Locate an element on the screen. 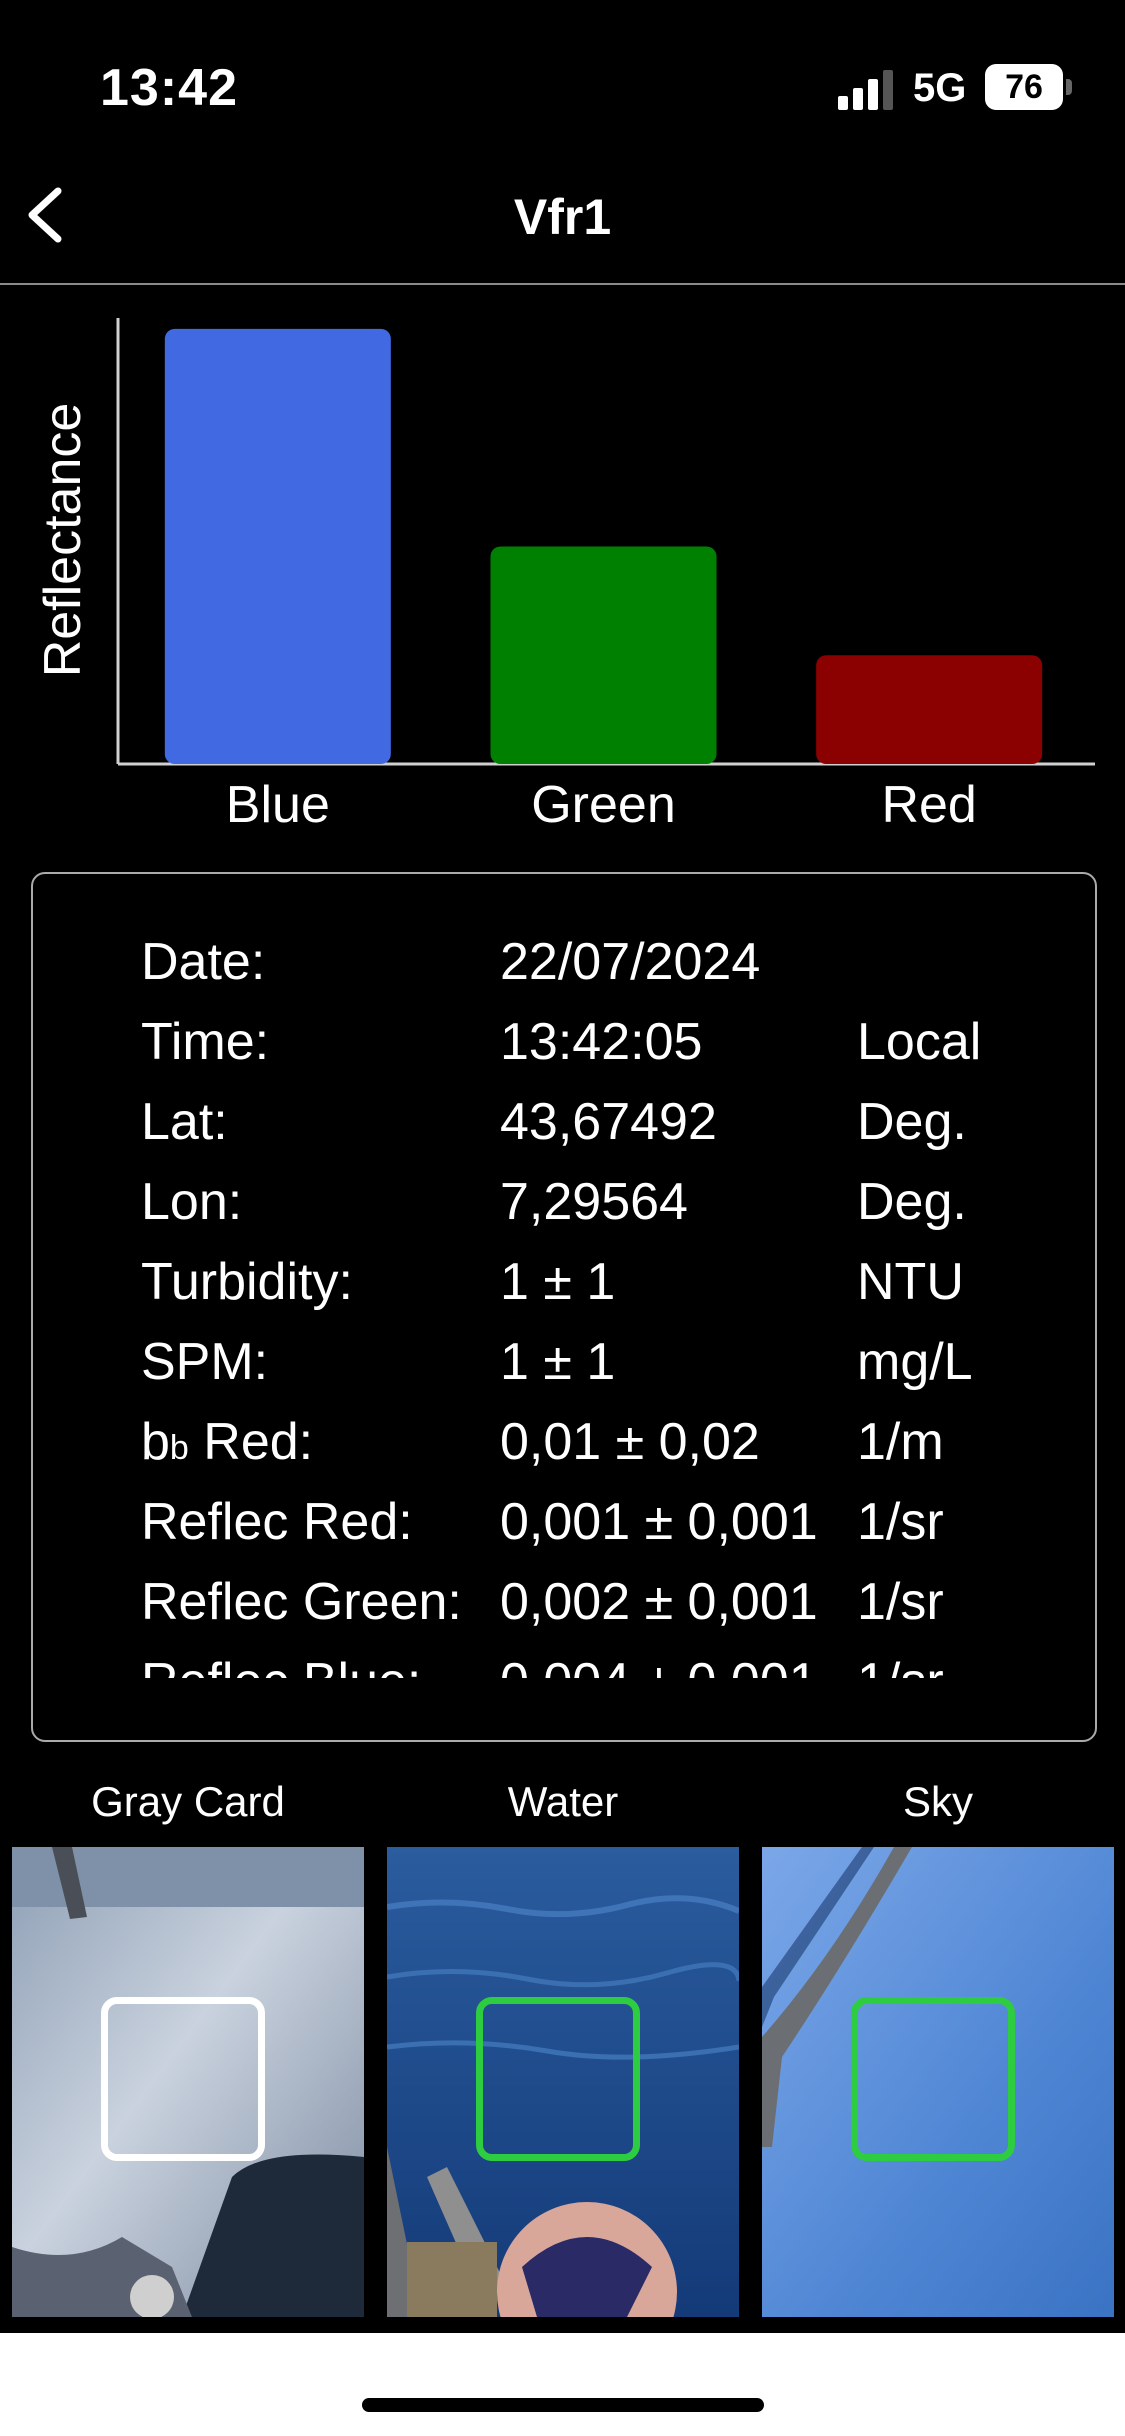 This screenshot has width=1125, height=2436. battery-icon: 76 is located at coordinates (1024, 87).